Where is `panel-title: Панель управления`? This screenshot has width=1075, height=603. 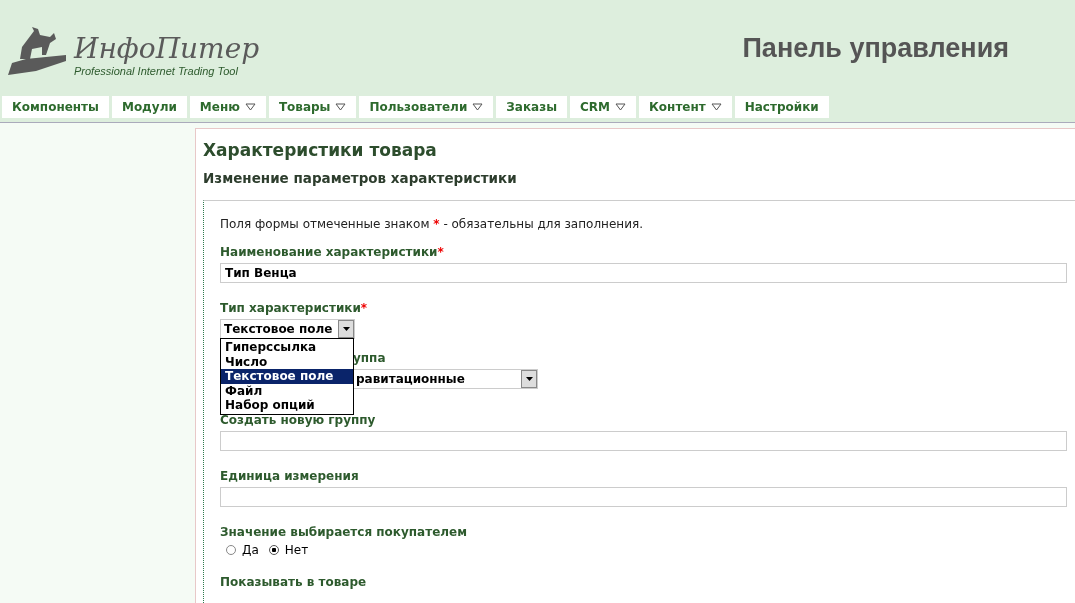 panel-title: Панель управления is located at coordinates (875, 48).